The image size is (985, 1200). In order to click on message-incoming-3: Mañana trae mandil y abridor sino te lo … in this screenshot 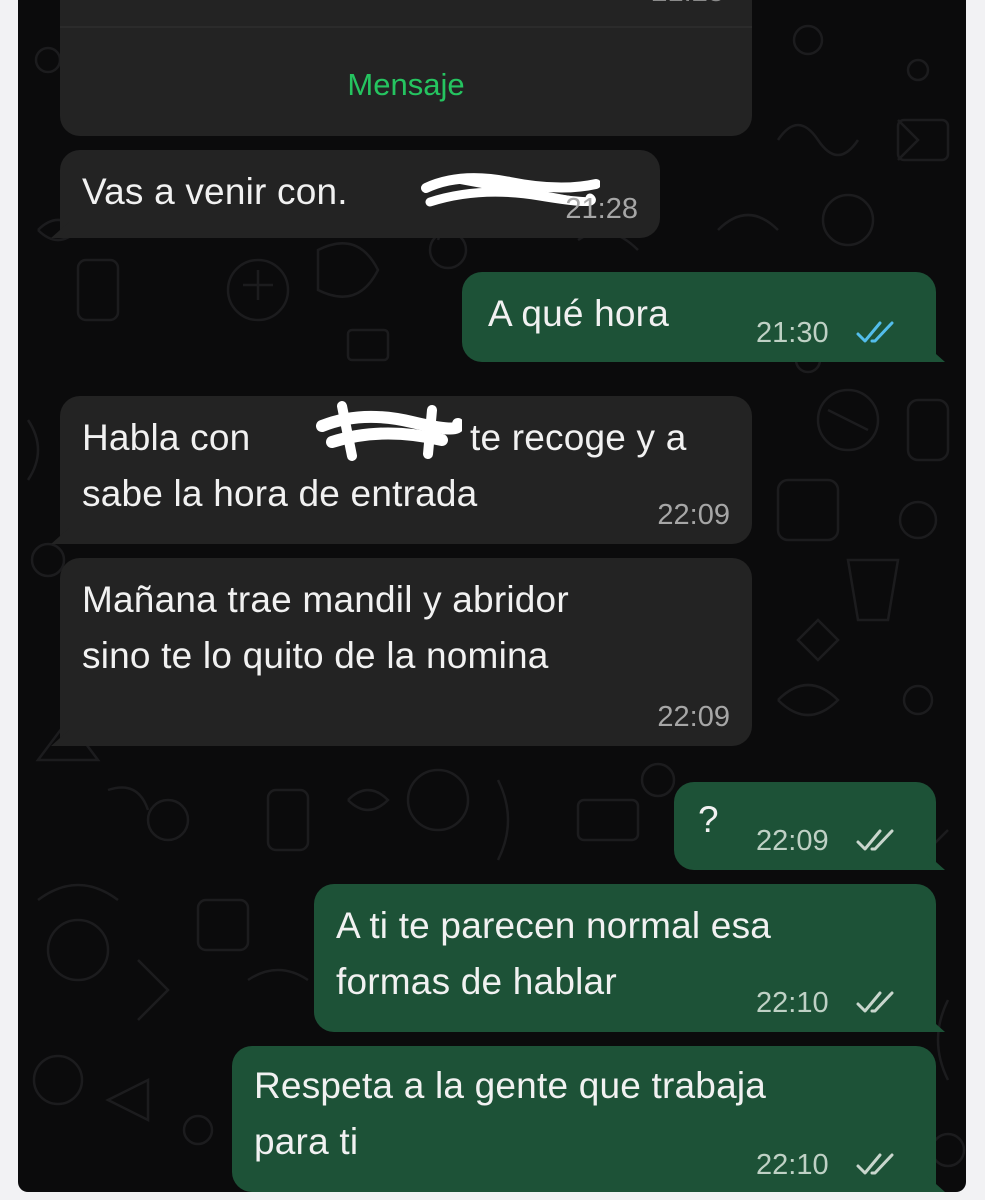, I will do `click(401, 652)`.